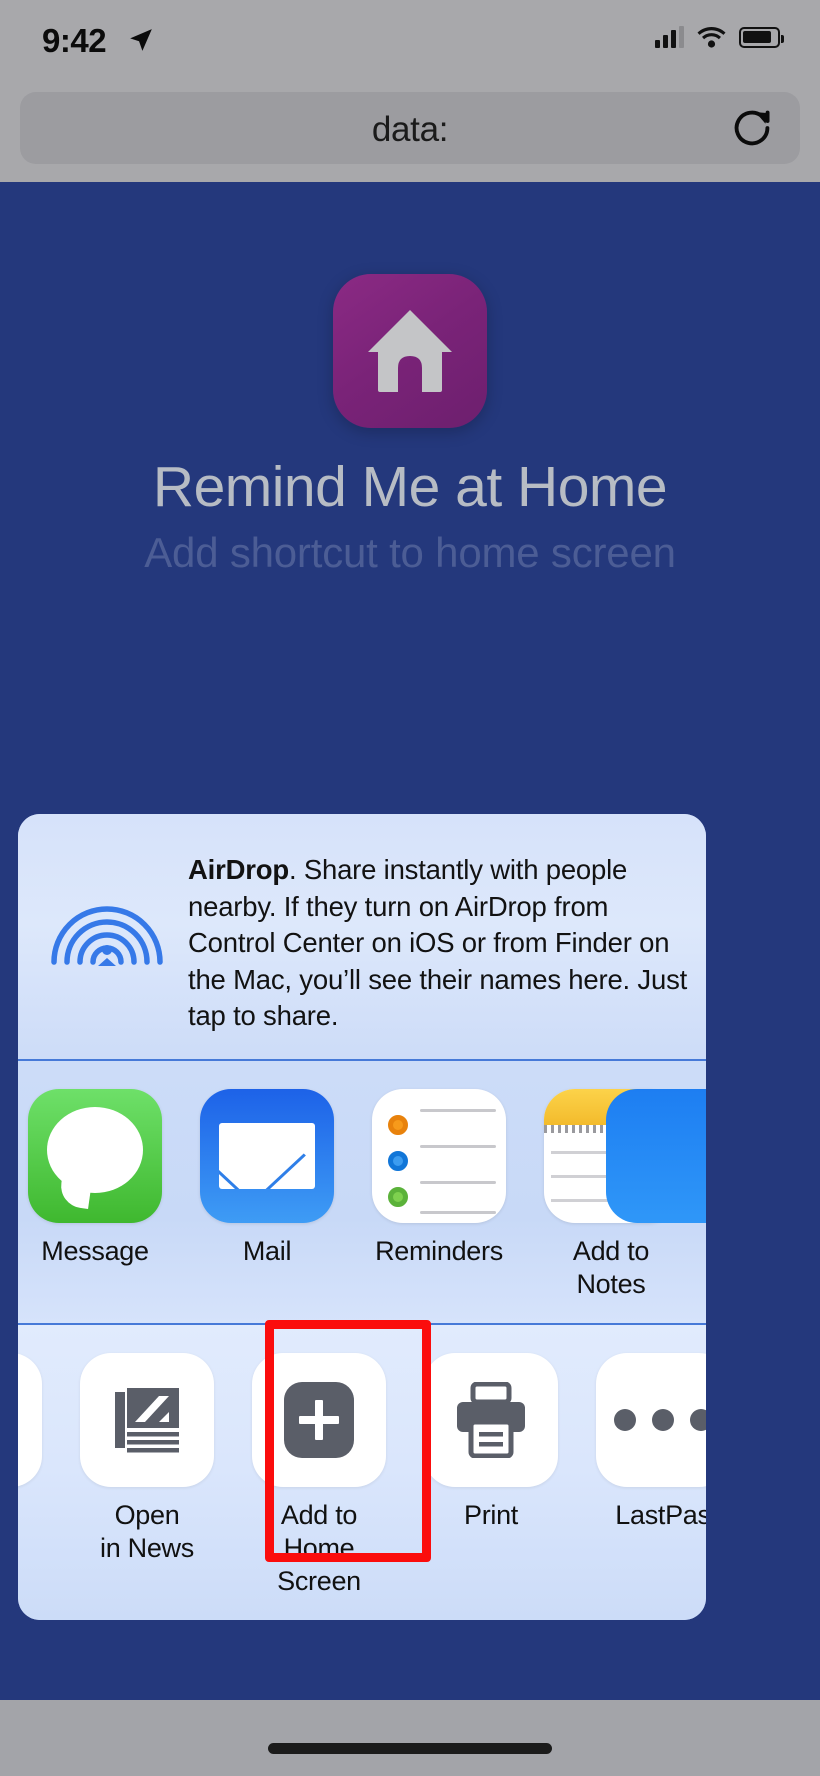 This screenshot has height=1776, width=820. What do you see at coordinates (669, 37) in the screenshot?
I see `cellular-signal-icon` at bounding box center [669, 37].